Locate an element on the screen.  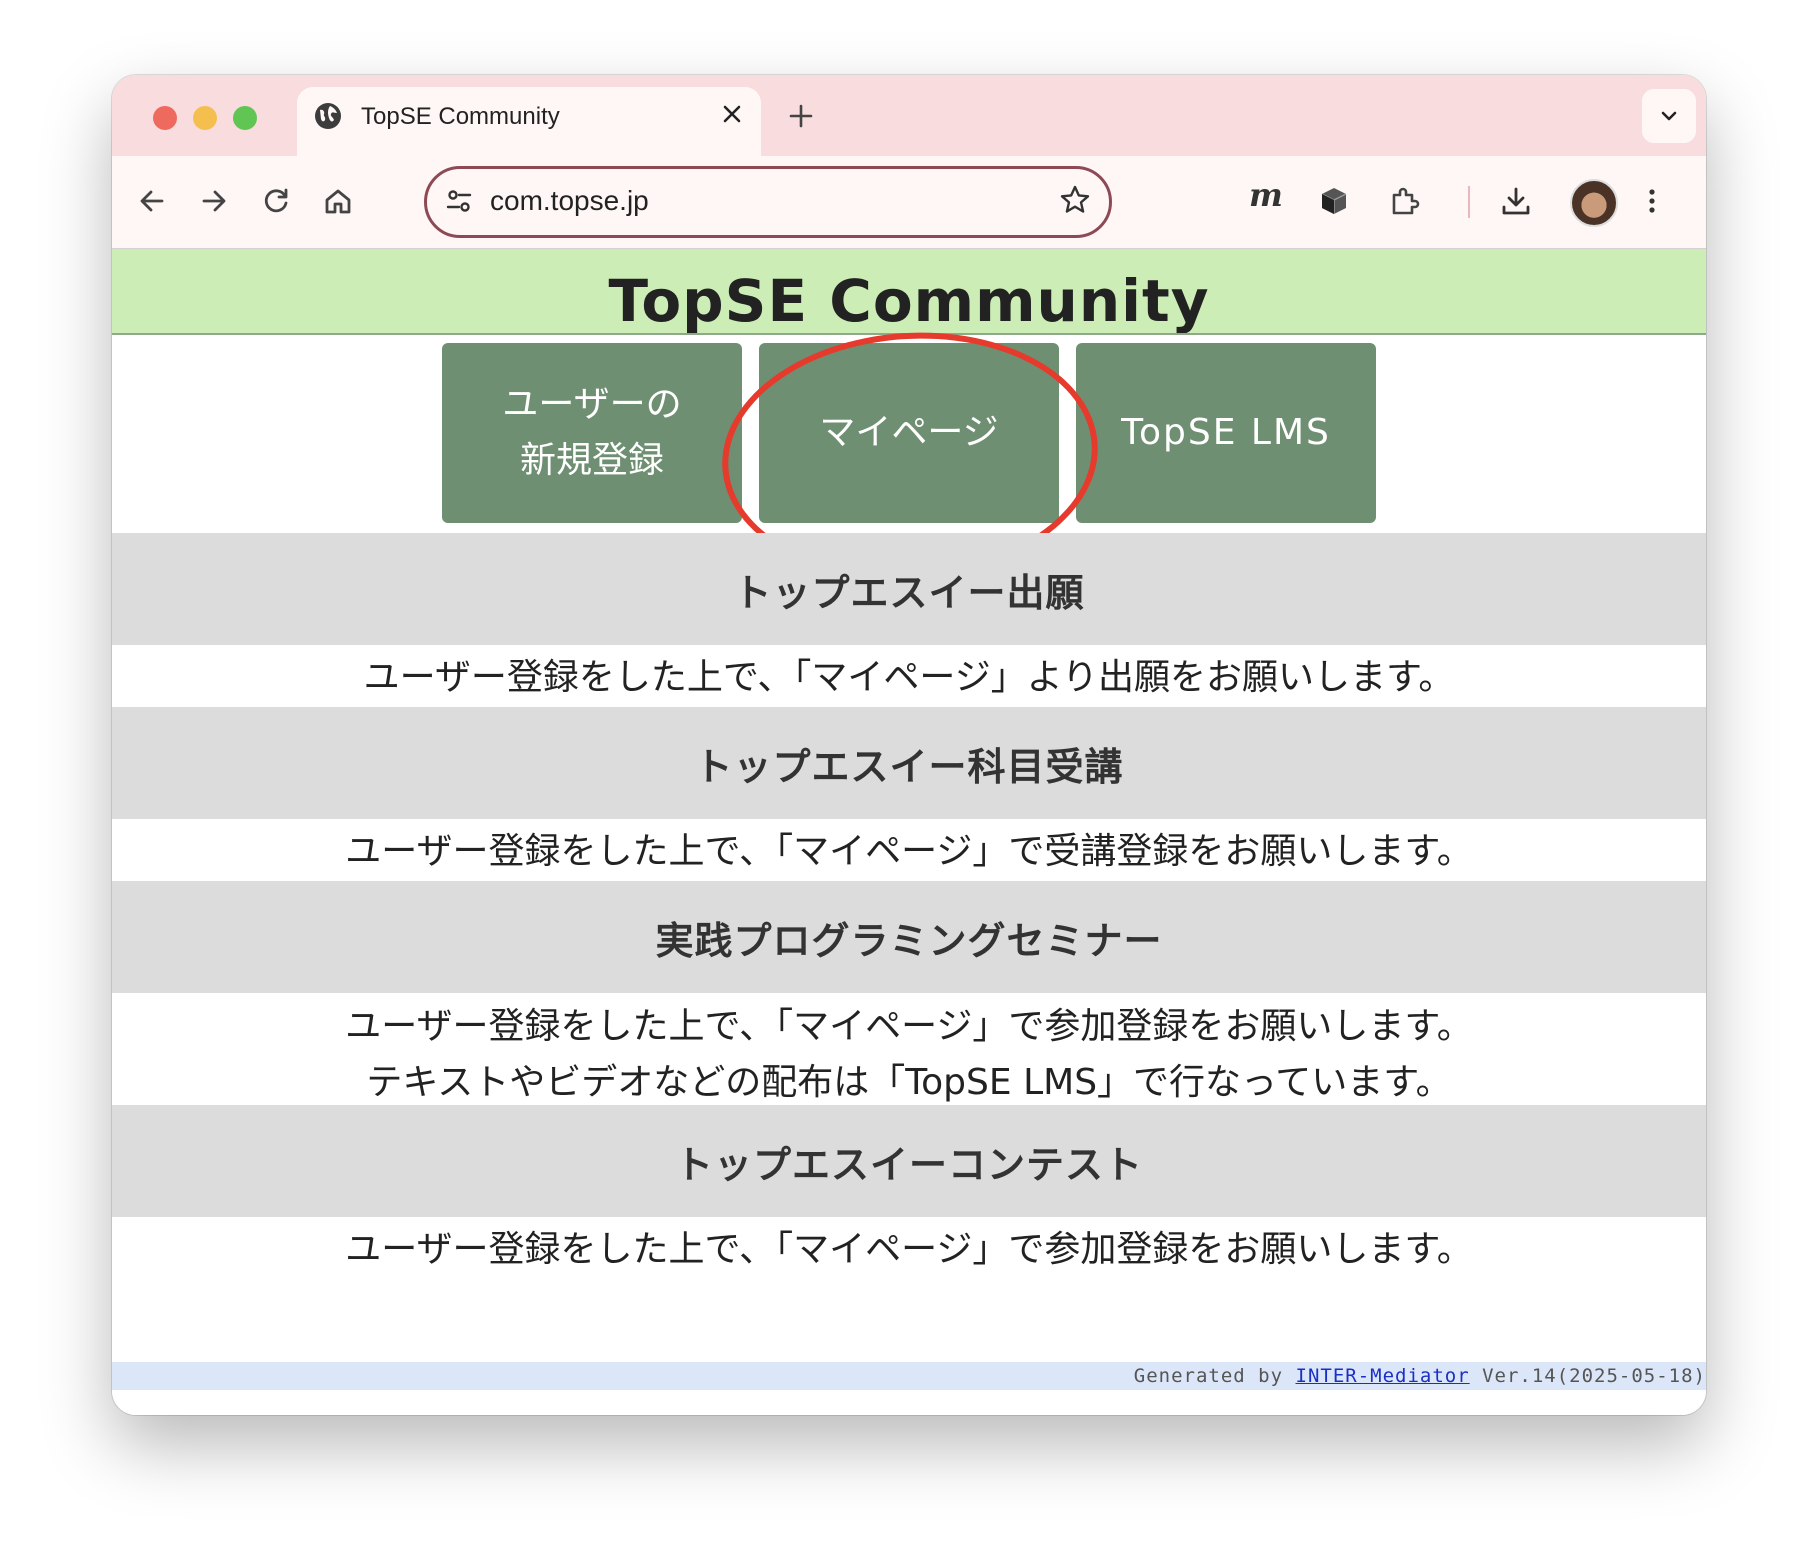
new-tab-icon is located at coordinates (801, 116).